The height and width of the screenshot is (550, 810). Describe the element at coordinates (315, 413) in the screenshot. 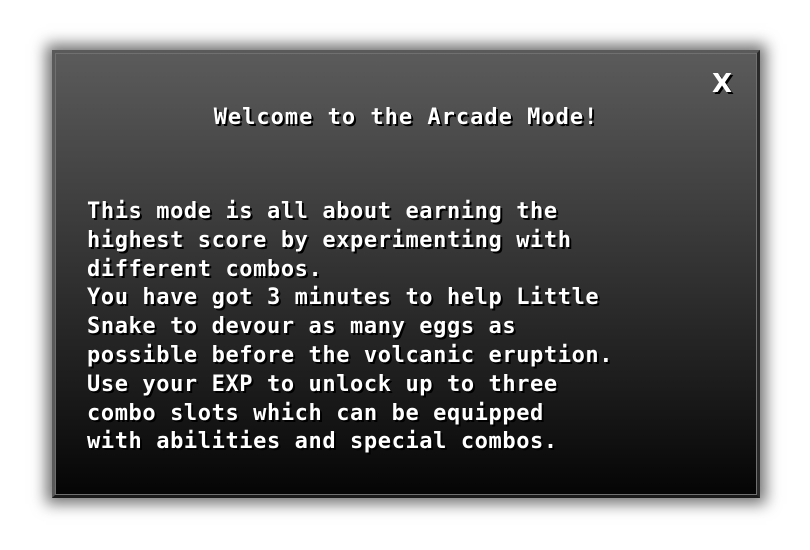

I see `body-line: combo slots which can be equipped` at that location.